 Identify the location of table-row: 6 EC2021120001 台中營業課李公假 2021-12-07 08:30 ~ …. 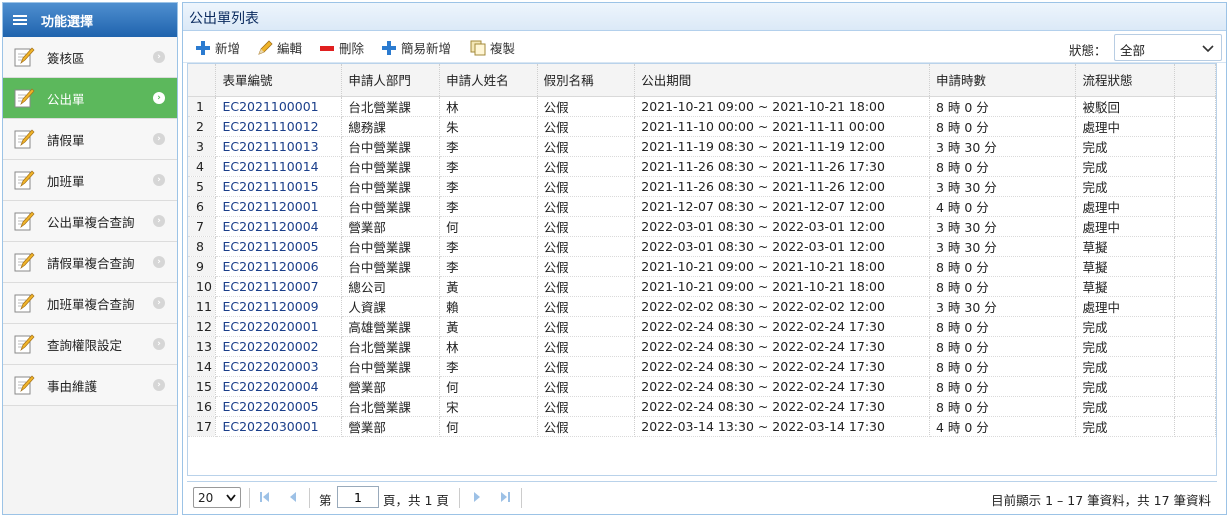
(702, 206).